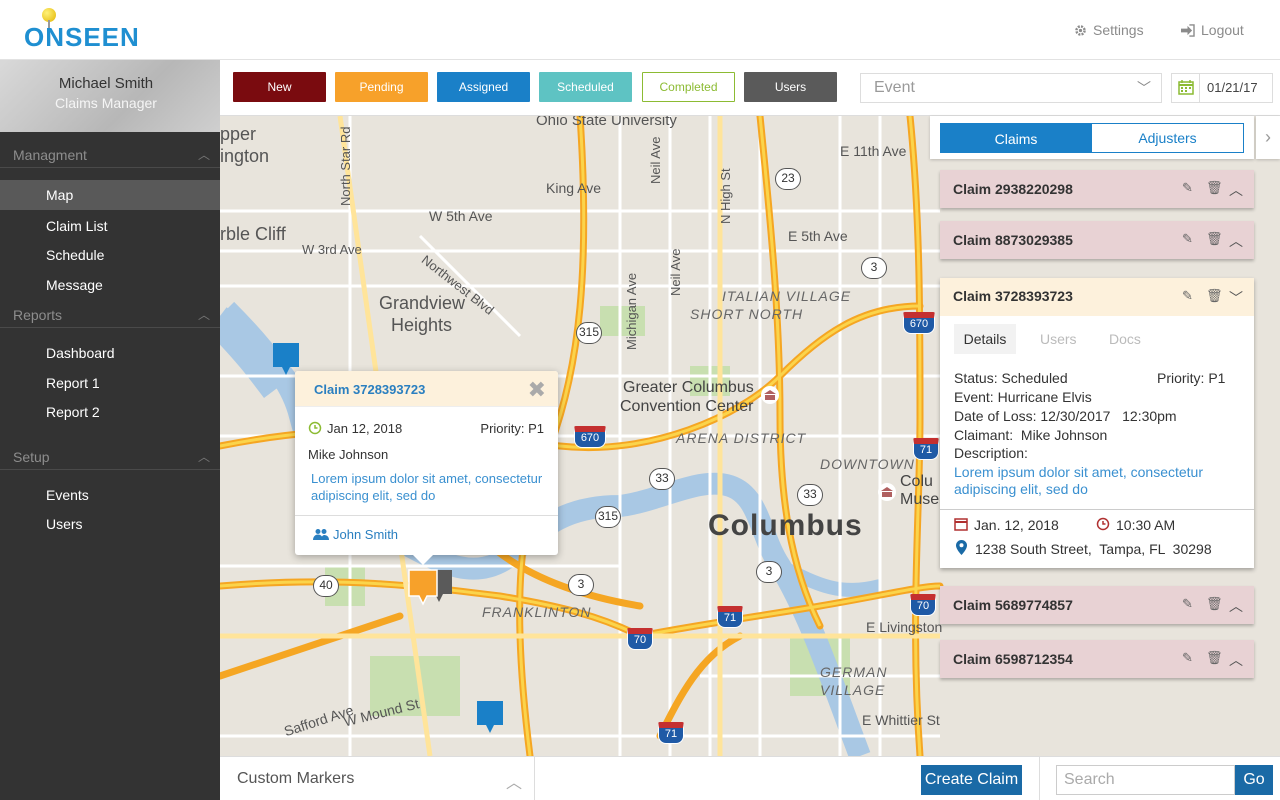  Describe the element at coordinates (1097, 189) in the screenshot. I see `claim-card: Claim 2938220298 ✎ 🗑 ︿` at that location.